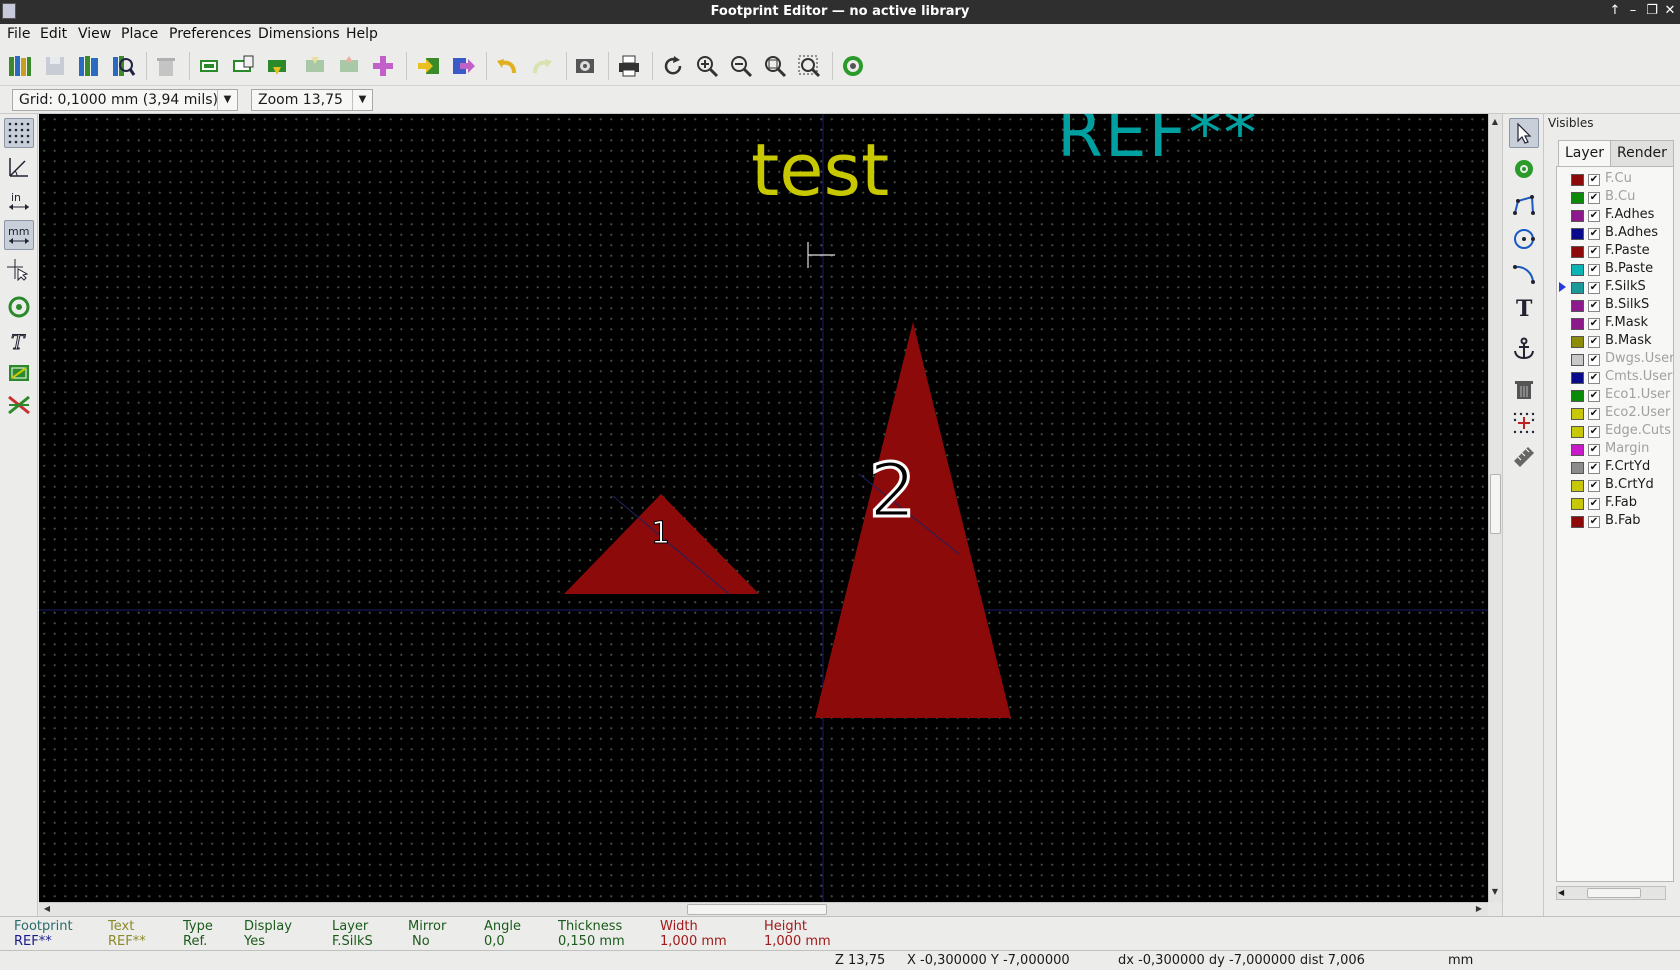 The image size is (1680, 970). Describe the element at coordinates (1639, 430) in the screenshot. I see `layer-name: Edge.Cuts` at that location.